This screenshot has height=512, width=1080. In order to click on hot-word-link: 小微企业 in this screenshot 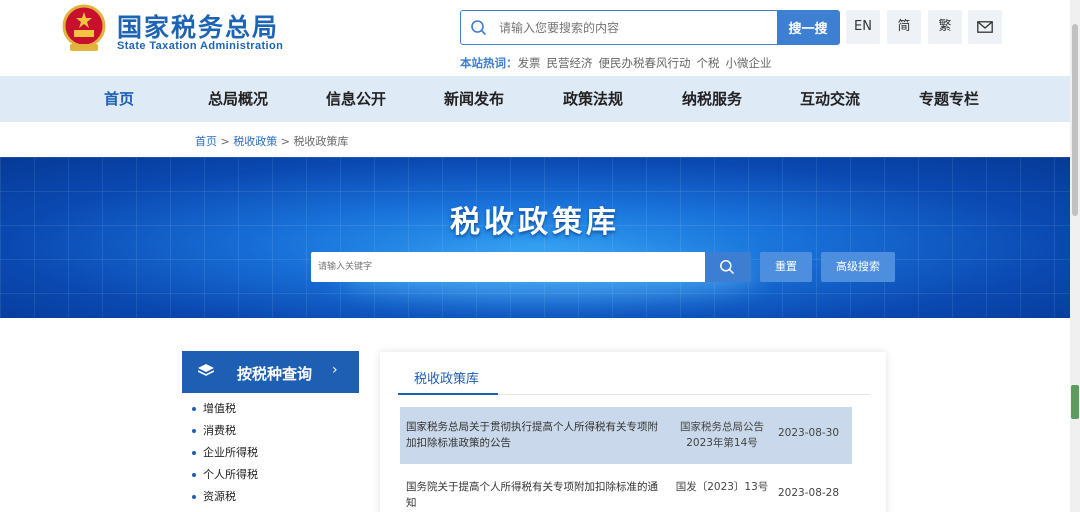, I will do `click(749, 63)`.